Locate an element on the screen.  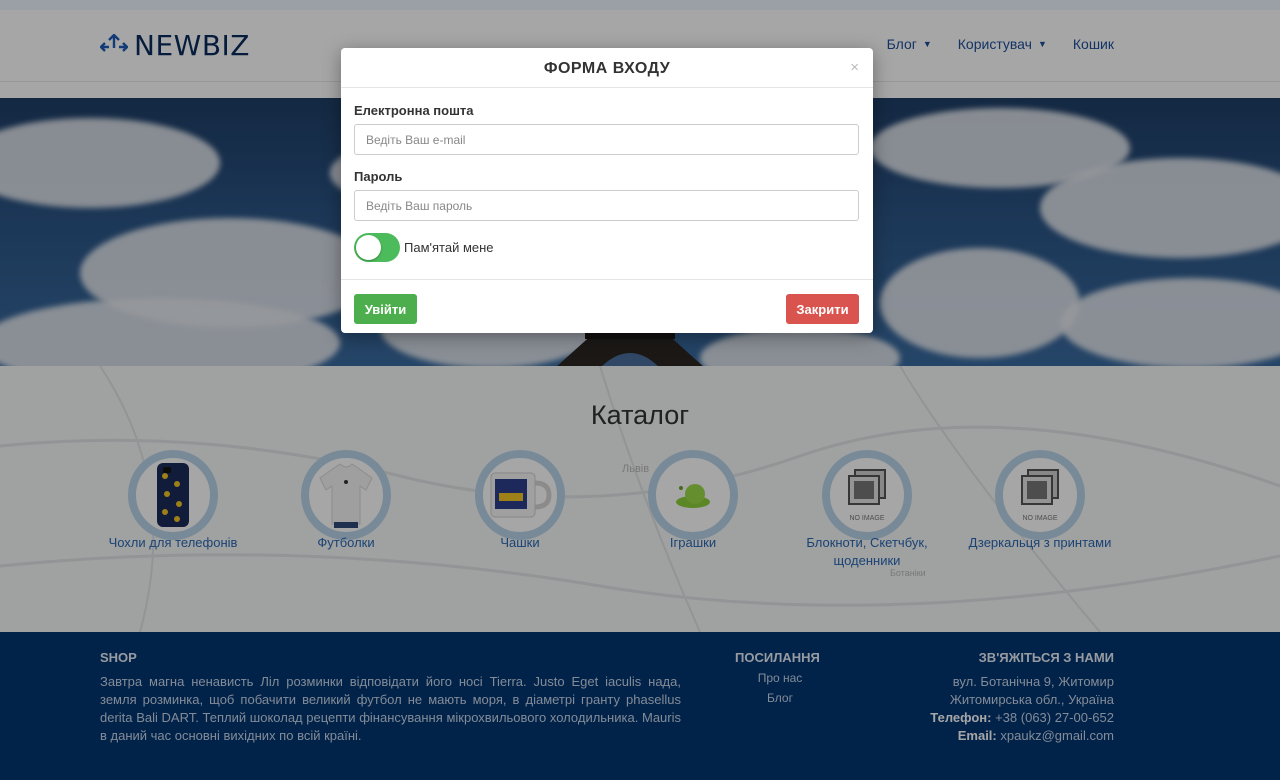
email-label: Електронна пошта is located at coordinates (414, 110).